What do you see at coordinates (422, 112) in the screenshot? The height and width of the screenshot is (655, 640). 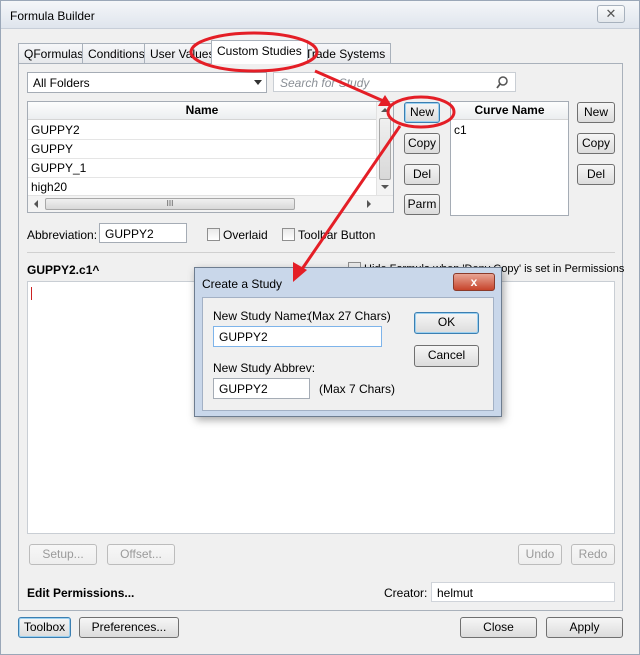 I see `new-study-button: New` at bounding box center [422, 112].